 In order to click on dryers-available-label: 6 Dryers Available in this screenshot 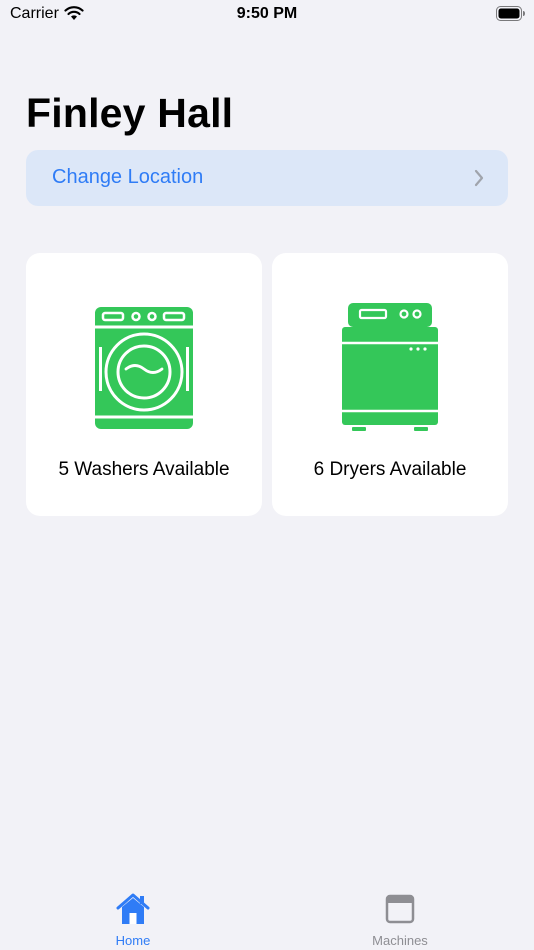, I will do `click(390, 469)`.